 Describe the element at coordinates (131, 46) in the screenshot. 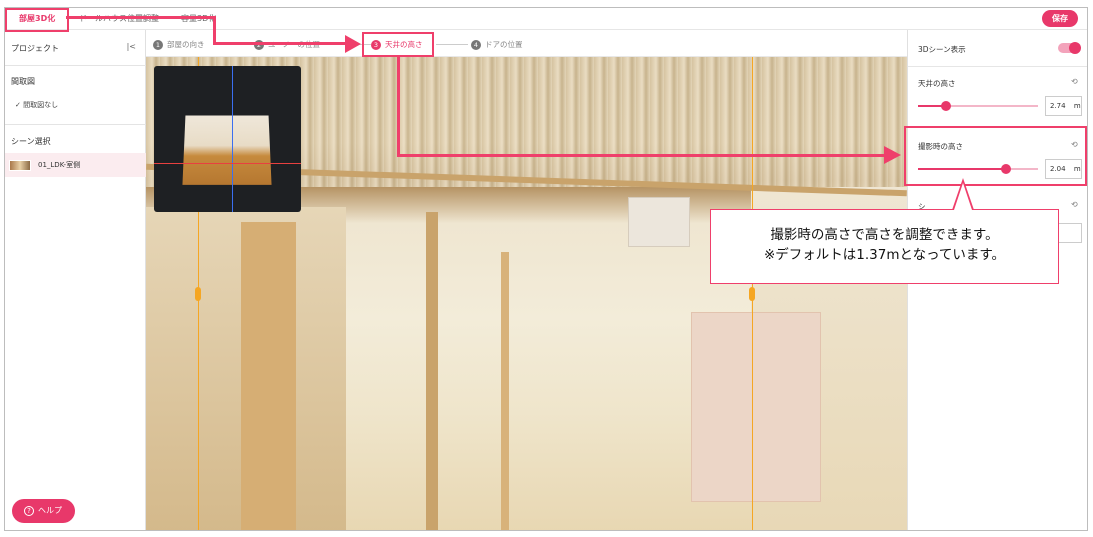

I see `collapse-sidebar-icon: |<` at that location.